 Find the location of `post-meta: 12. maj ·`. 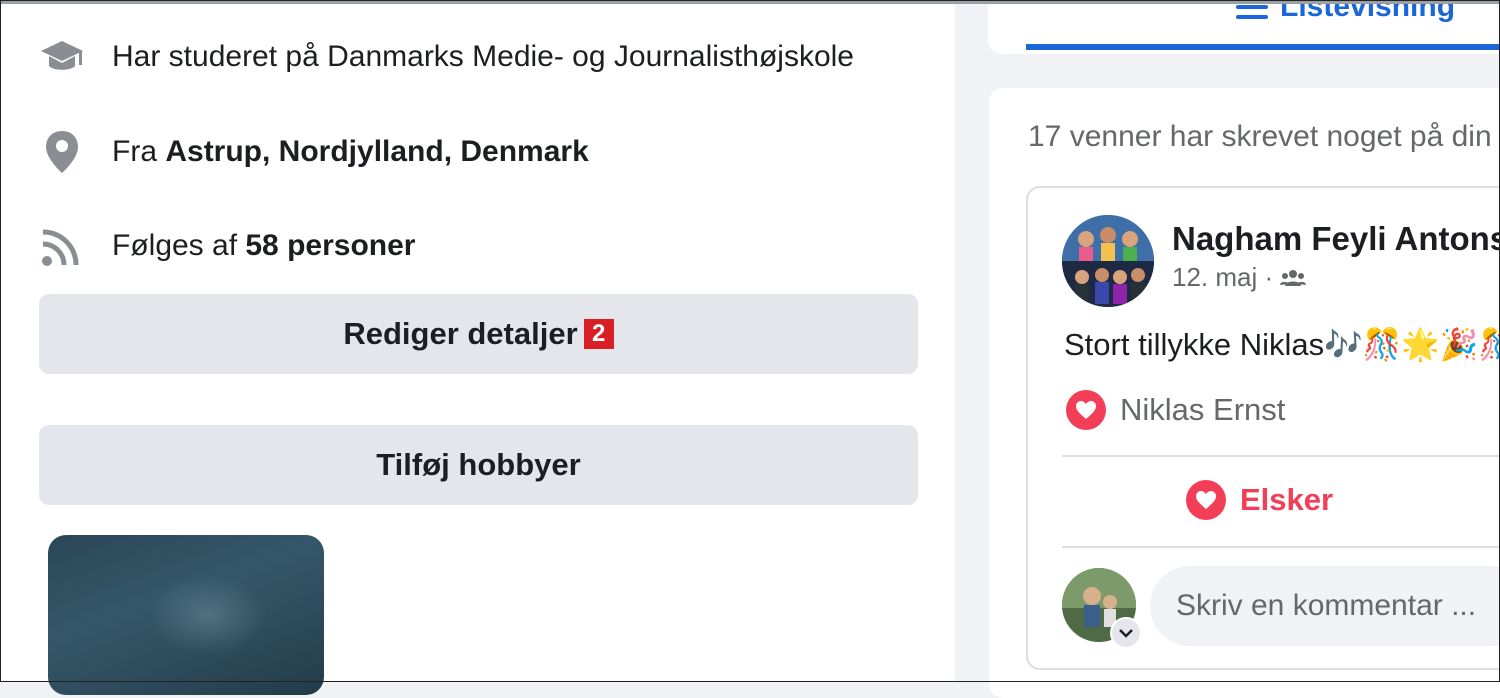

post-meta: 12. maj · is located at coordinates (1239, 277).